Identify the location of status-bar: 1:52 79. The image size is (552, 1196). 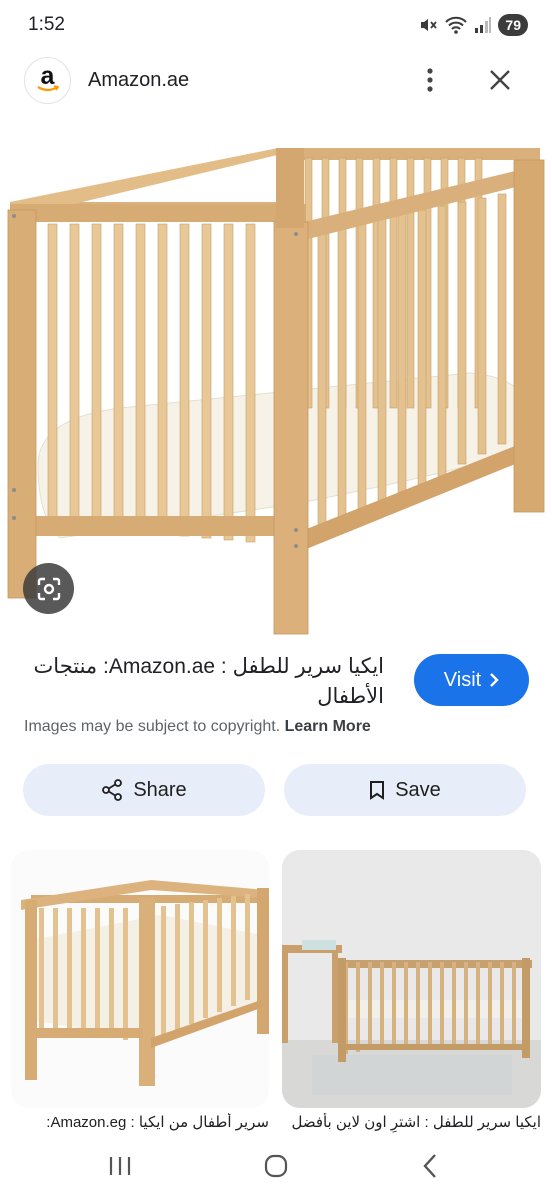
(276, 26).